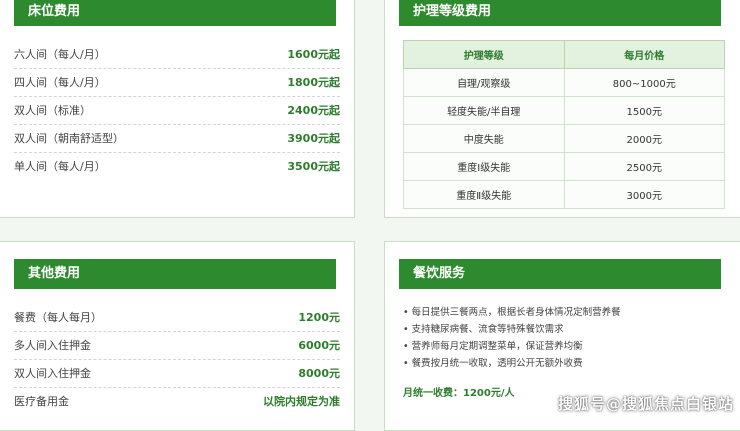  Describe the element at coordinates (177, 346) in the screenshot. I see `other-fee-row: 多人间入住押金 6000元` at that location.